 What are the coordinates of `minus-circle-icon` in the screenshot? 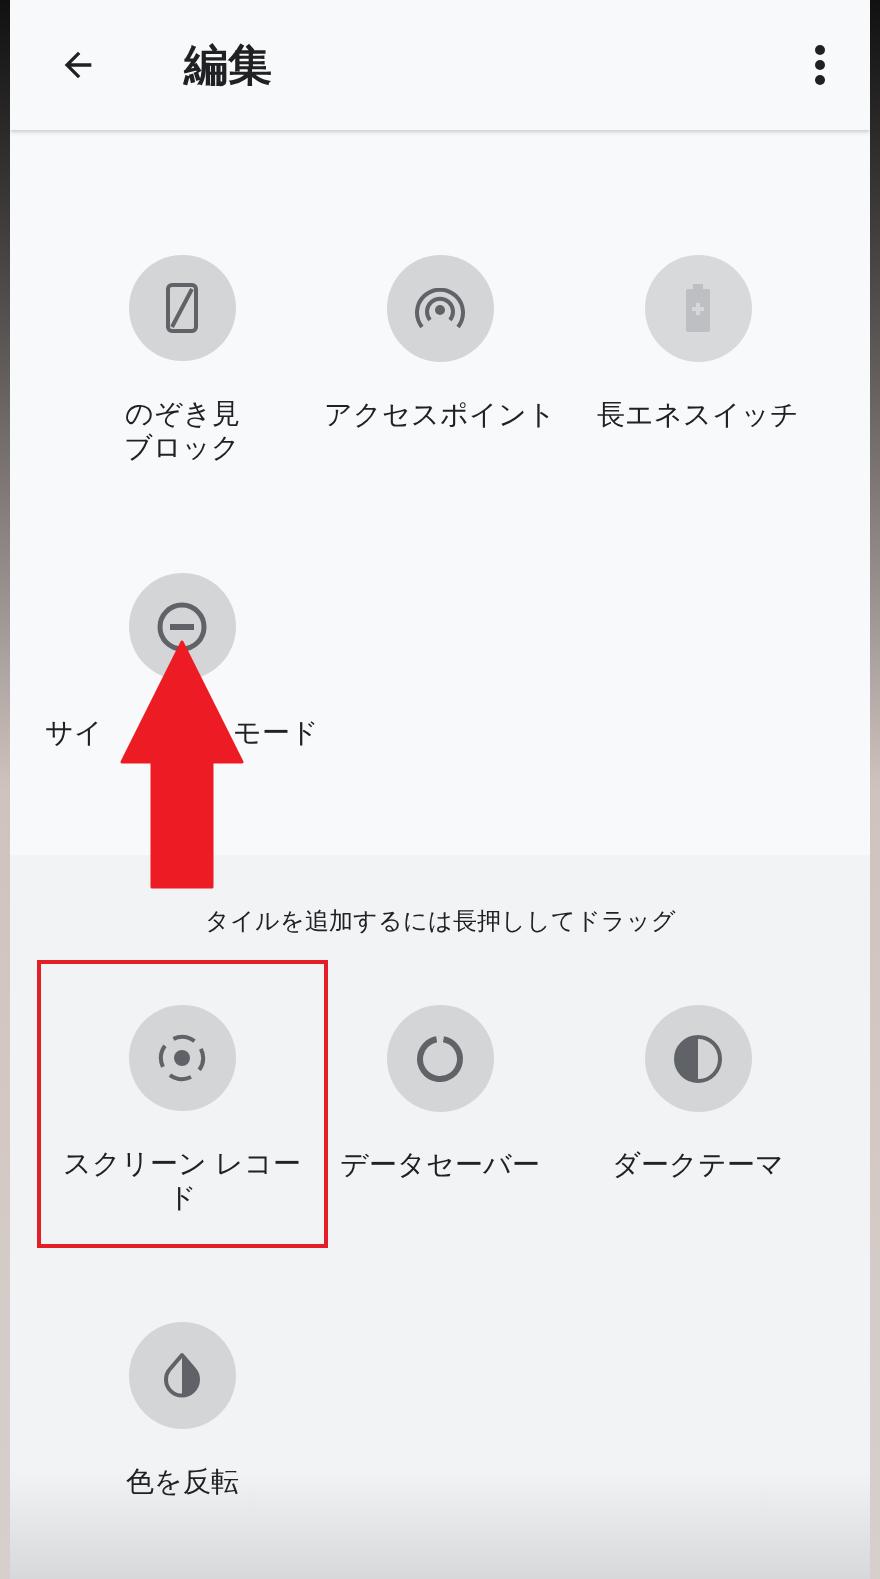 It's located at (182, 626).